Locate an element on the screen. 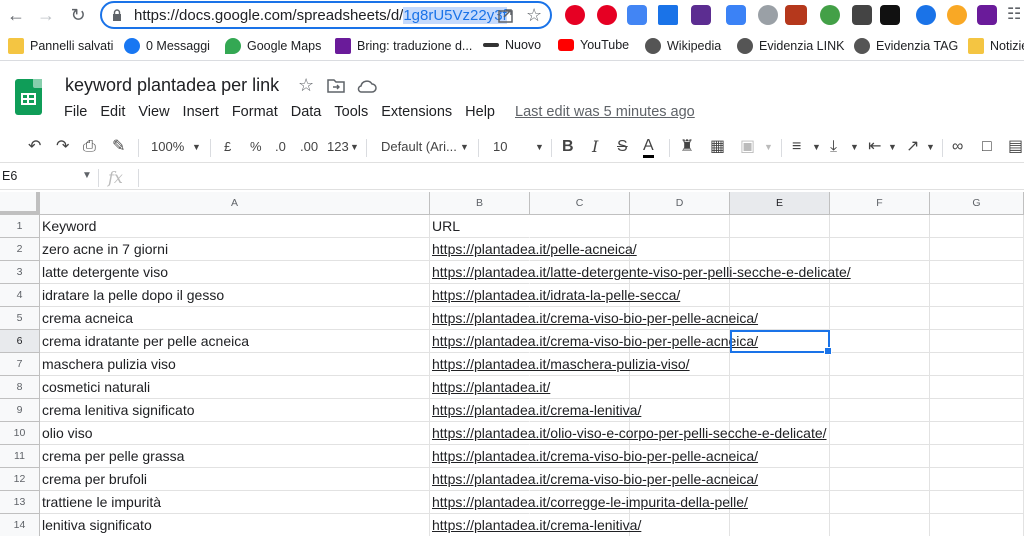 The width and height of the screenshot is (1024, 536). url-cell-link: https://plantadea.it/ is located at coordinates (490, 387).